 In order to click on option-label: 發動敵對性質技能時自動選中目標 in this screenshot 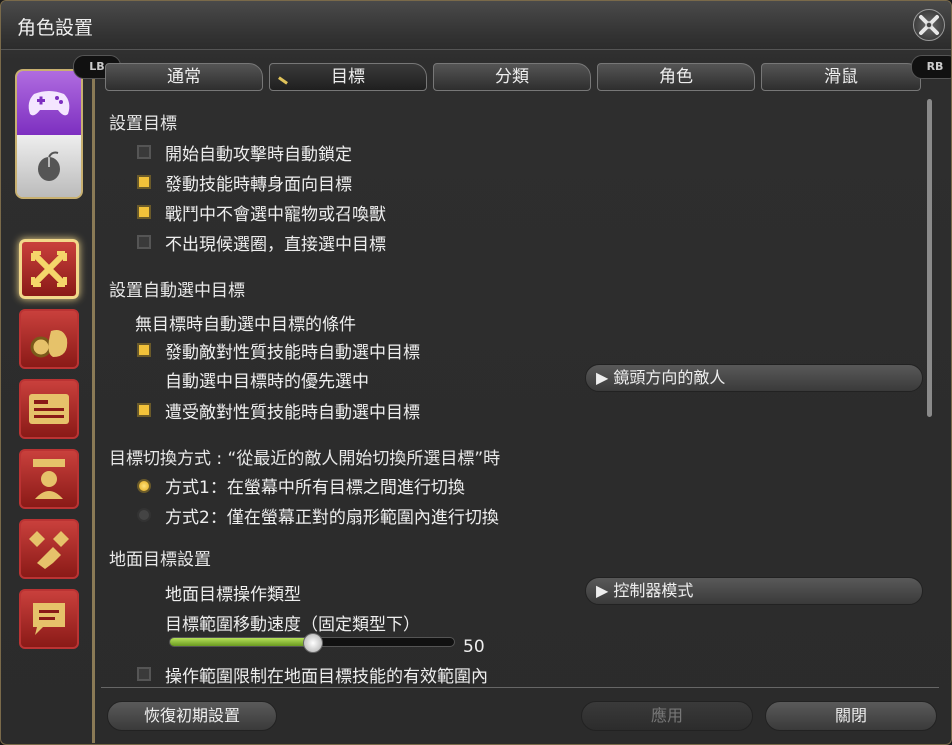, I will do `click(292, 353)`.